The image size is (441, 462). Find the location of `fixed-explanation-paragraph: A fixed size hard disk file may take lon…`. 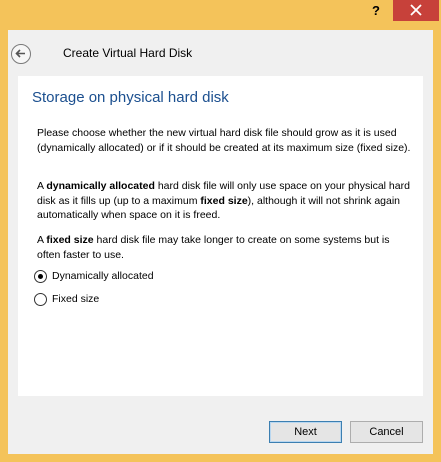

fixed-explanation-paragraph: A fixed size hard disk file may take lon… is located at coordinates (226, 247).